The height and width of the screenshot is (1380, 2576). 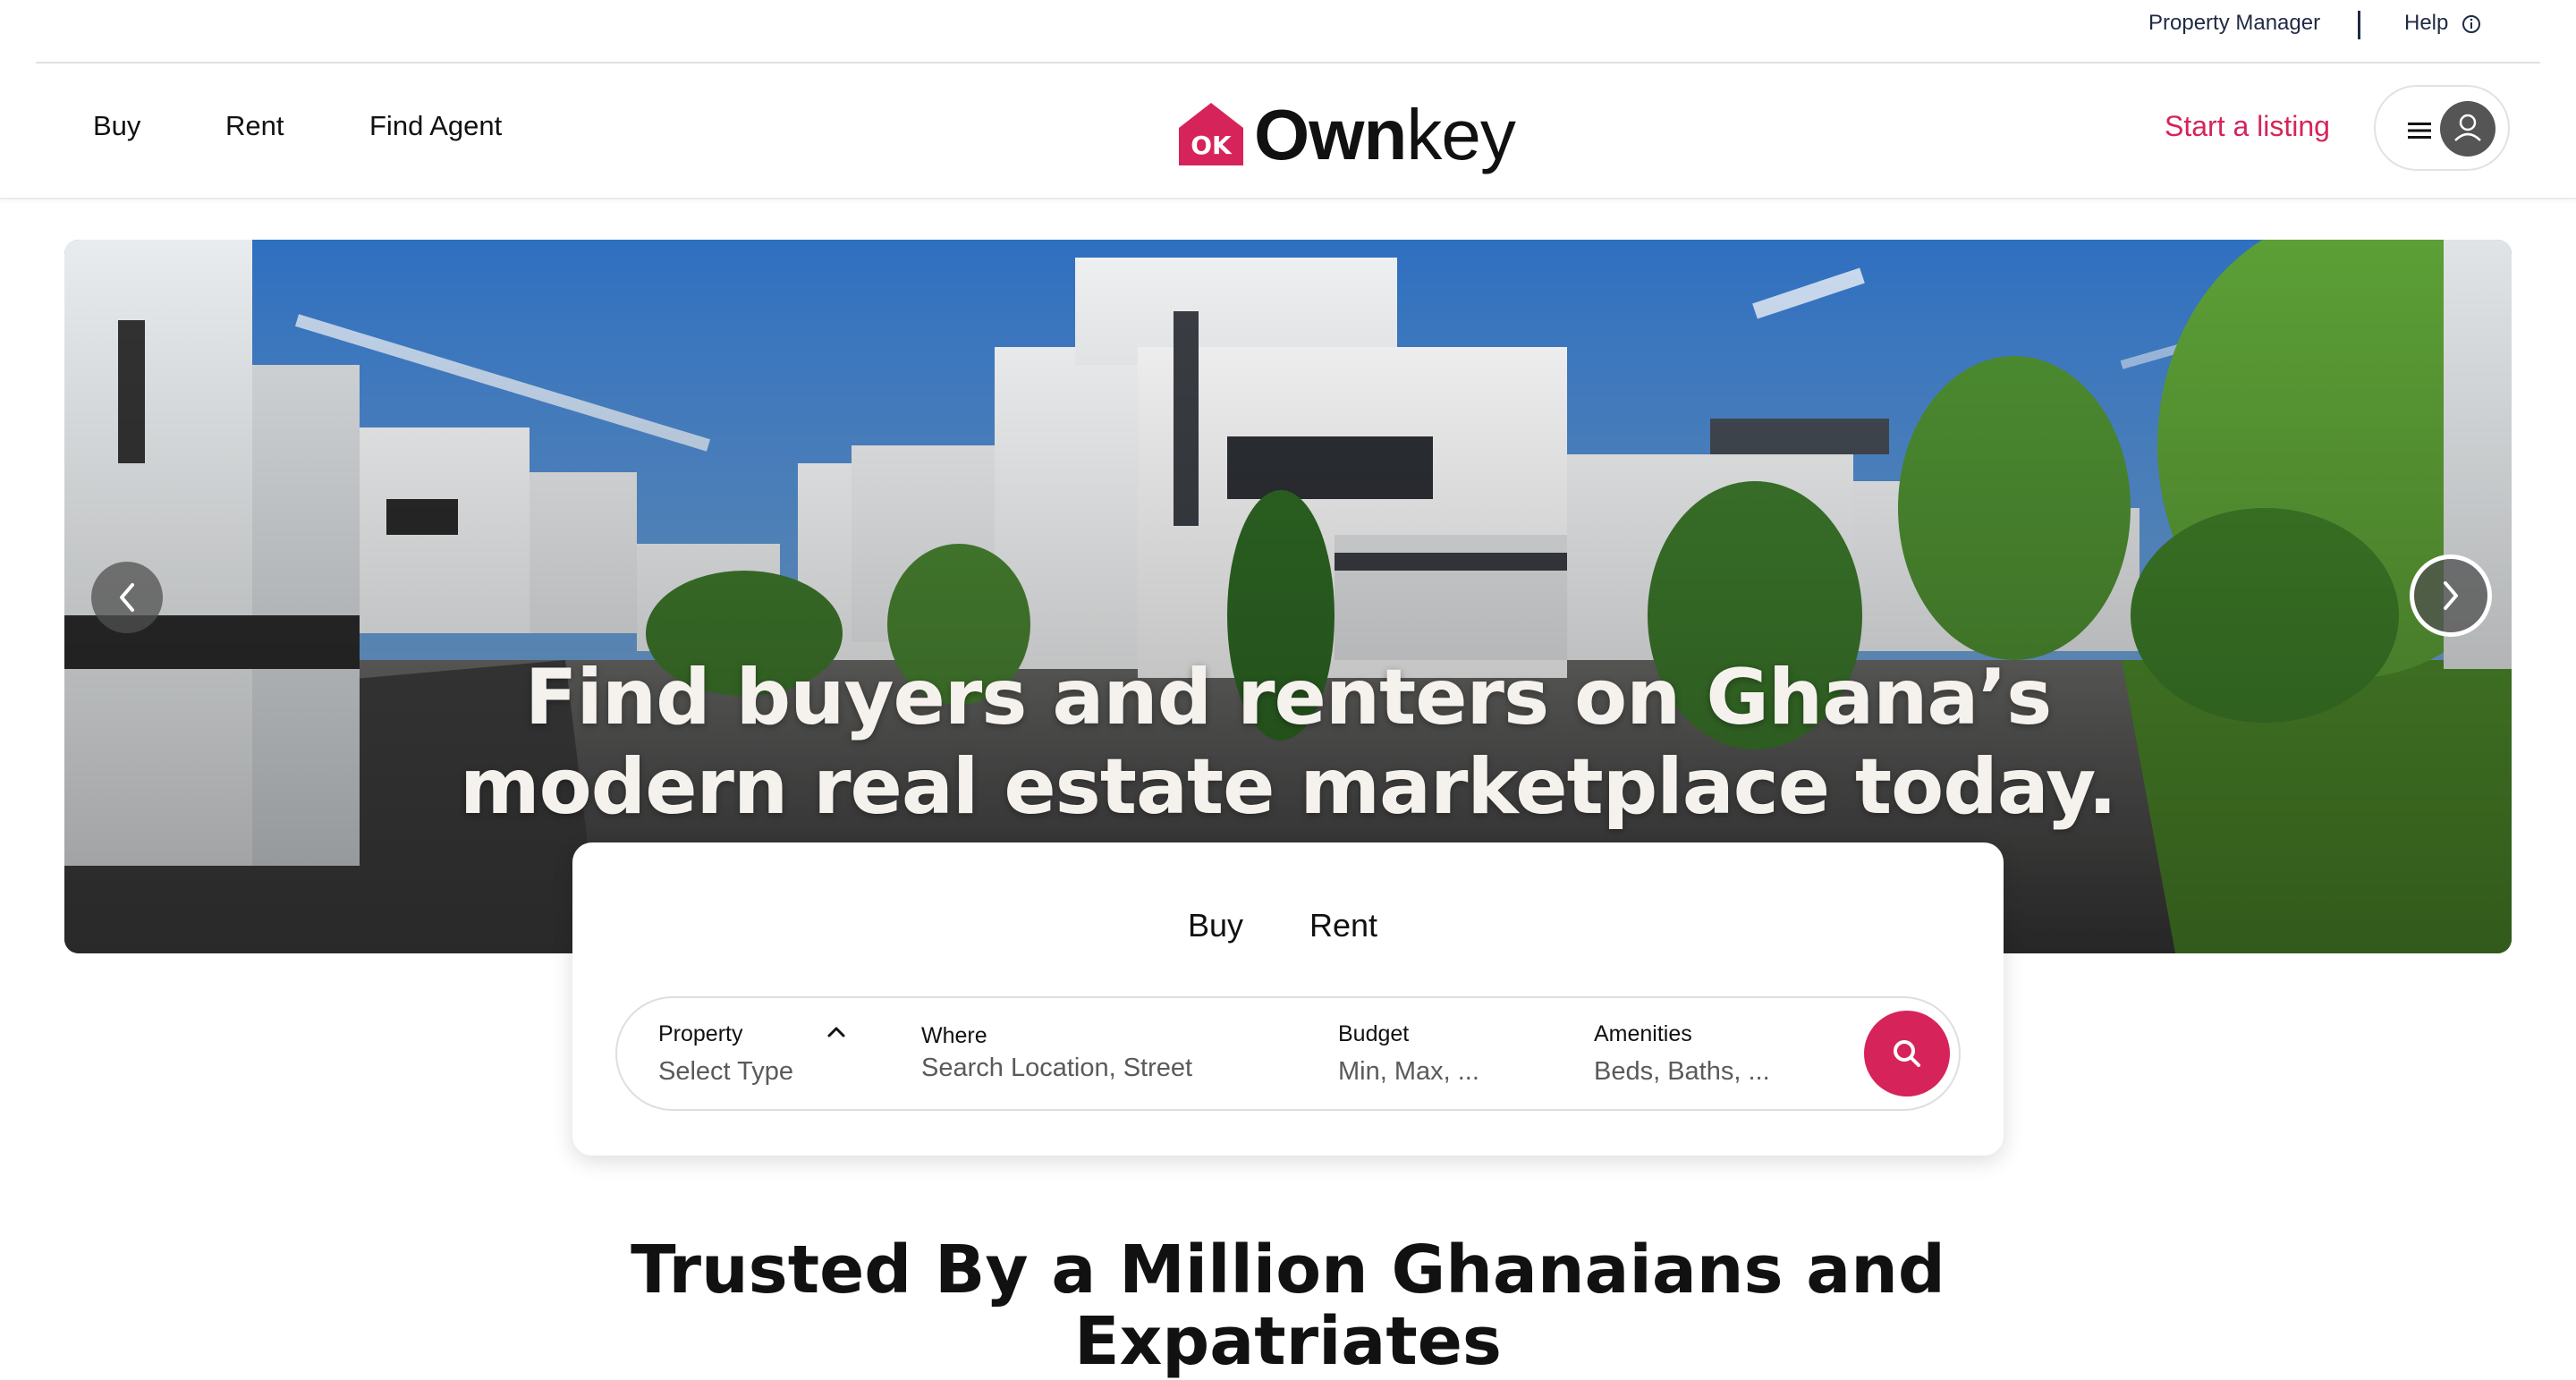 I want to click on logo-own: Own, so click(x=1330, y=134).